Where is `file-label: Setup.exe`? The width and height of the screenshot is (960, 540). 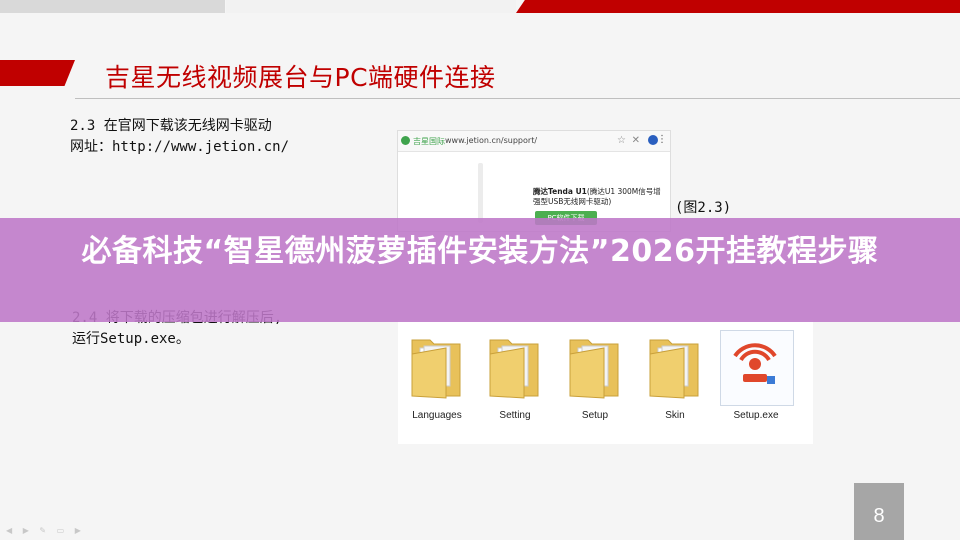
file-label: Setup.exe is located at coordinates (756, 415).